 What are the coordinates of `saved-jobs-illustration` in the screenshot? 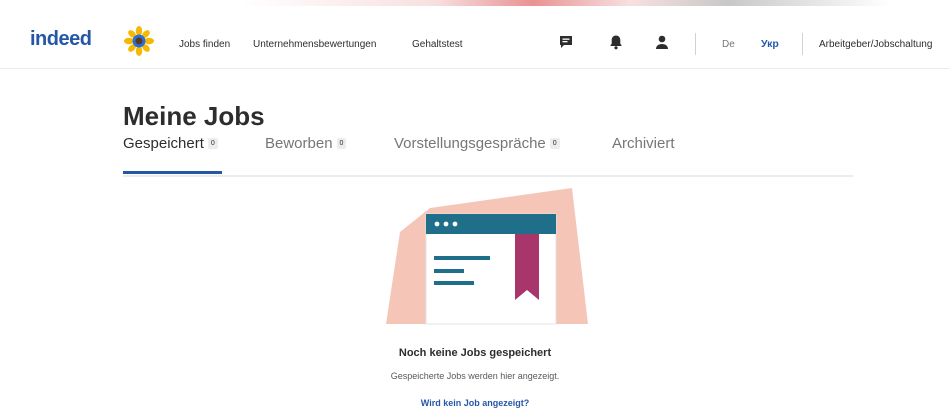 It's located at (487, 256).